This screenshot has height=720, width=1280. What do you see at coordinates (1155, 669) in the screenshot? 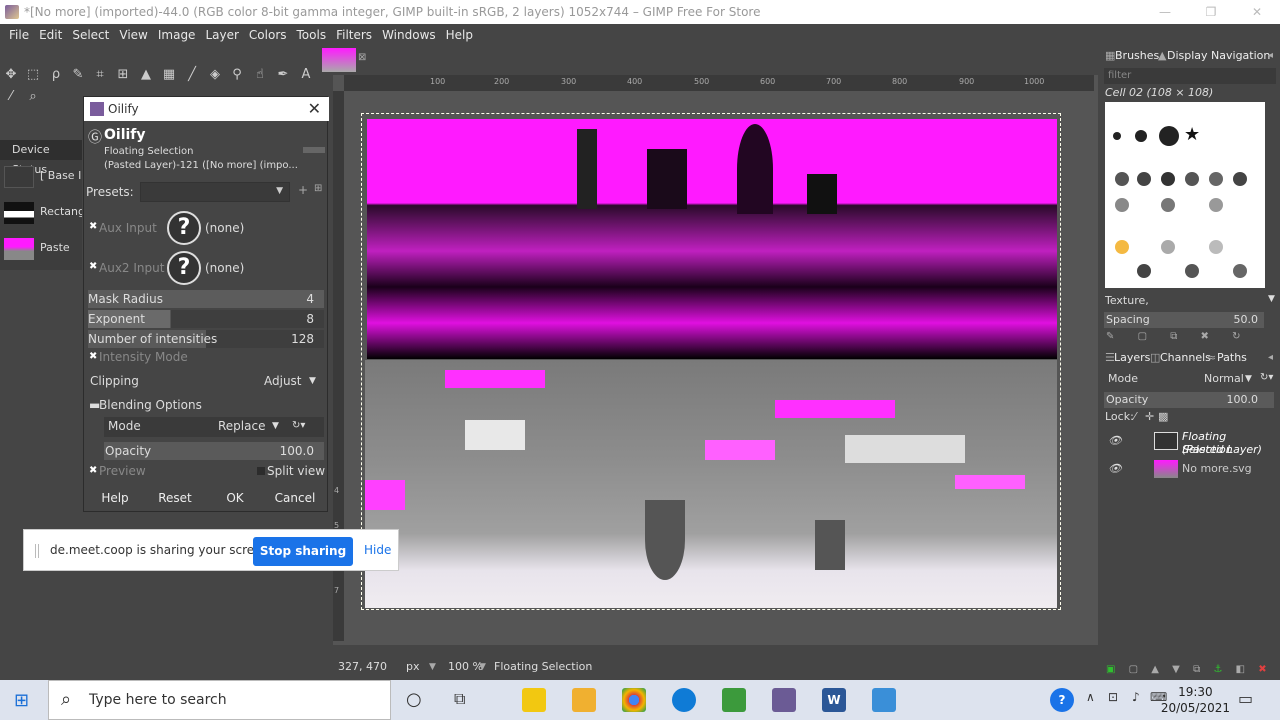
I see `raise-layer-icon: ▲` at bounding box center [1155, 669].